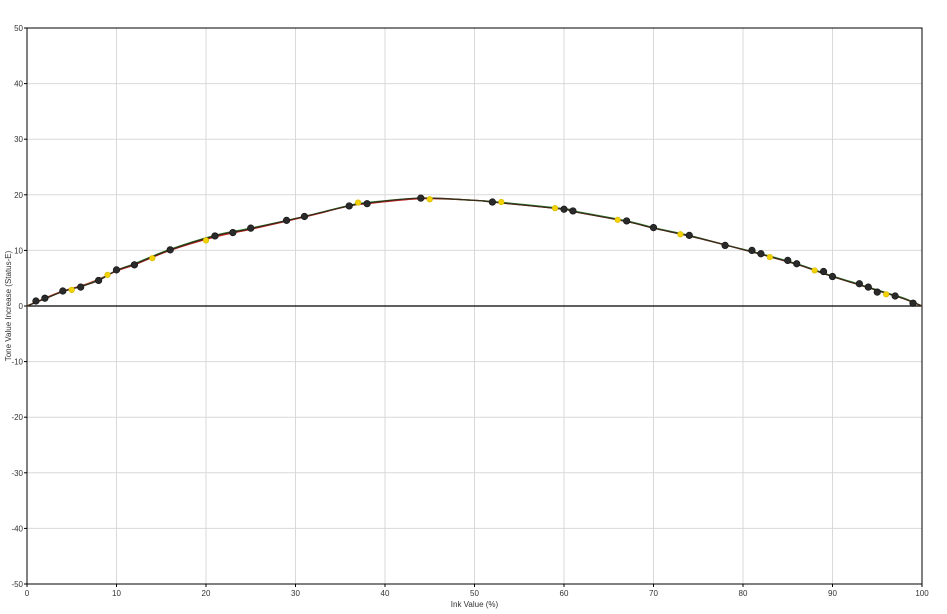  Describe the element at coordinates (27, 593) in the screenshot. I see `x-tick-label: 0` at that location.